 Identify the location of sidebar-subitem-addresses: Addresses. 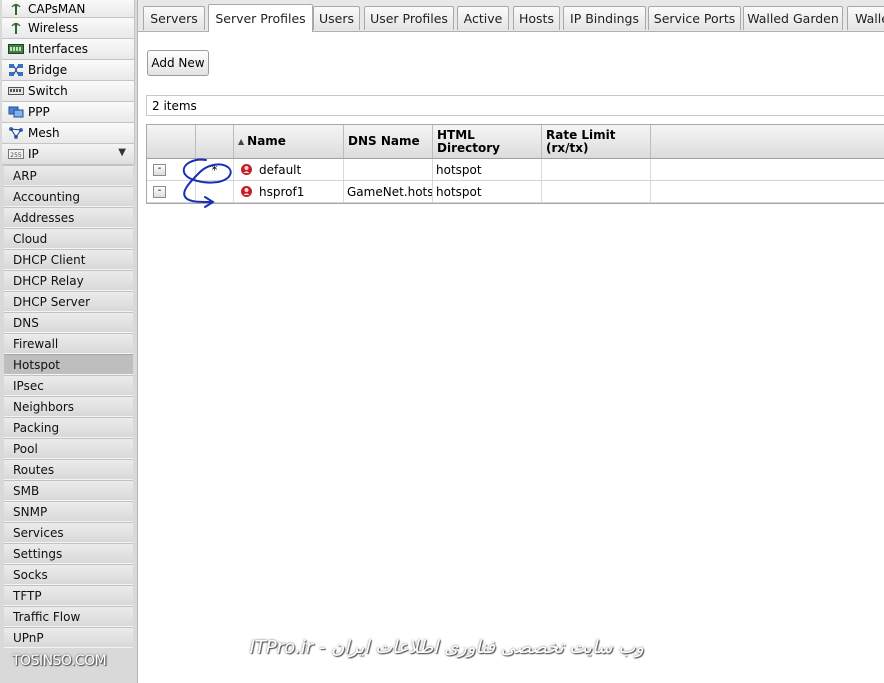
(68, 217).